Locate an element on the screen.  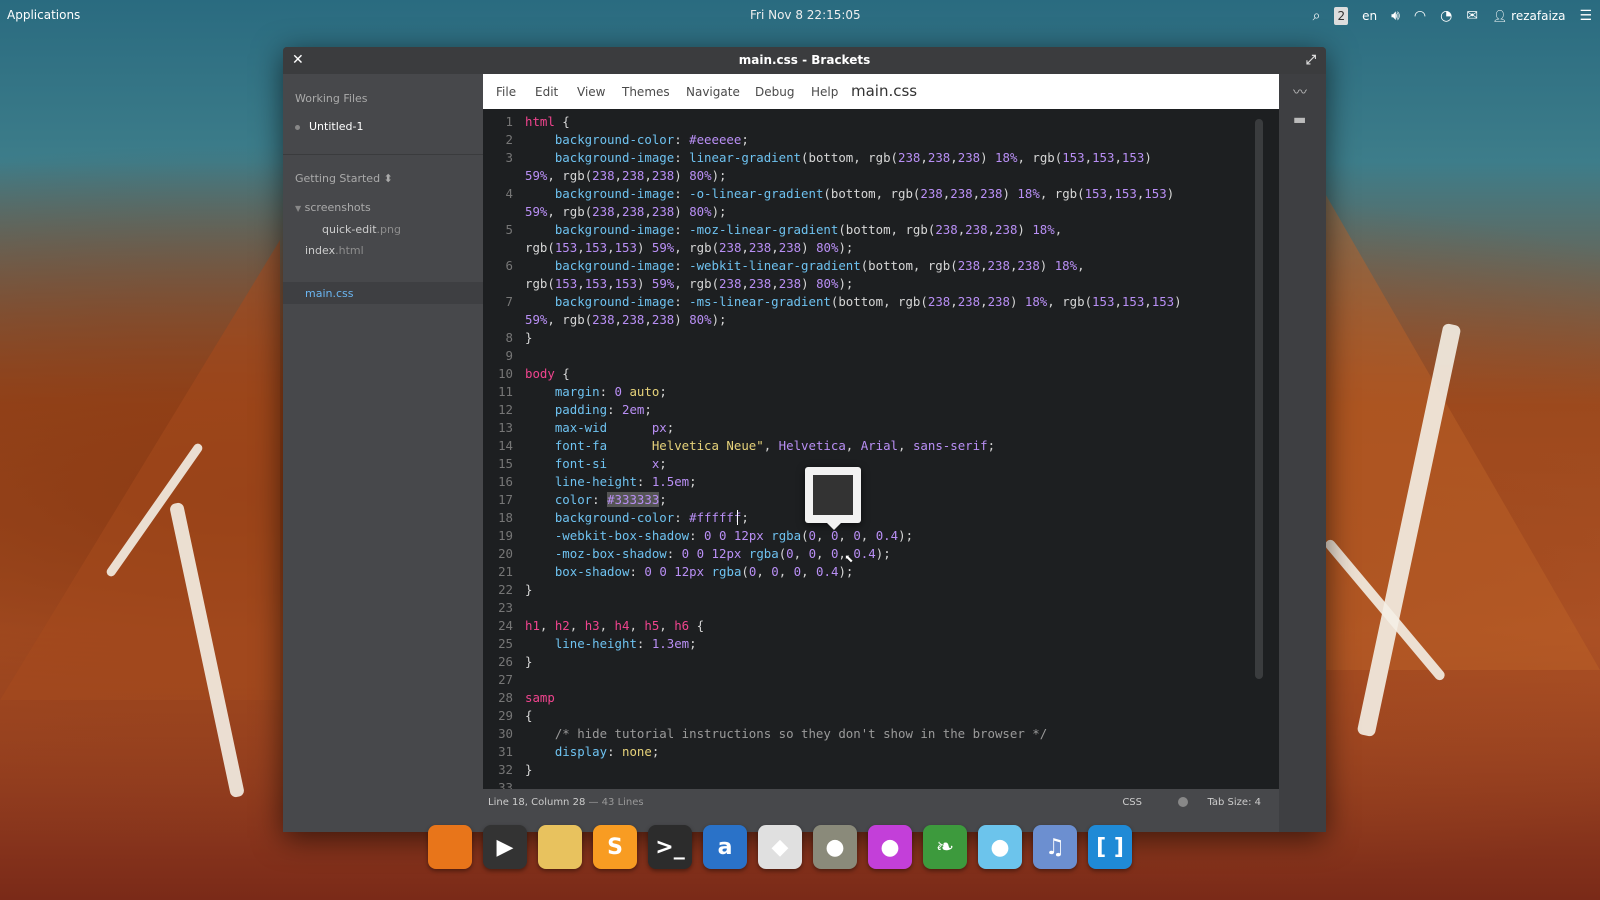
file-quick-edit: quick-edit.png is located at coordinates (361, 229).